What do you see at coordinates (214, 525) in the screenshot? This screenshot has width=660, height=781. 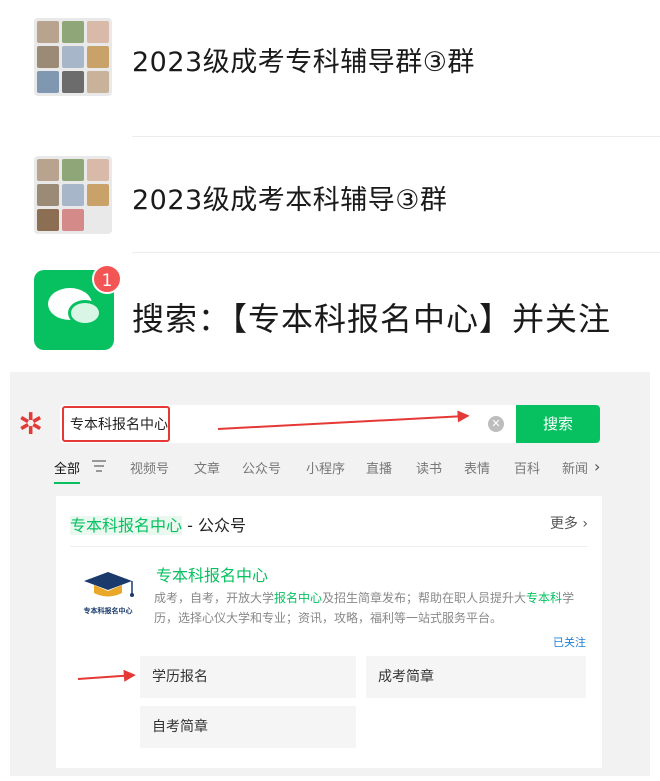 I see `result-header-suffix: - 公众号` at bounding box center [214, 525].